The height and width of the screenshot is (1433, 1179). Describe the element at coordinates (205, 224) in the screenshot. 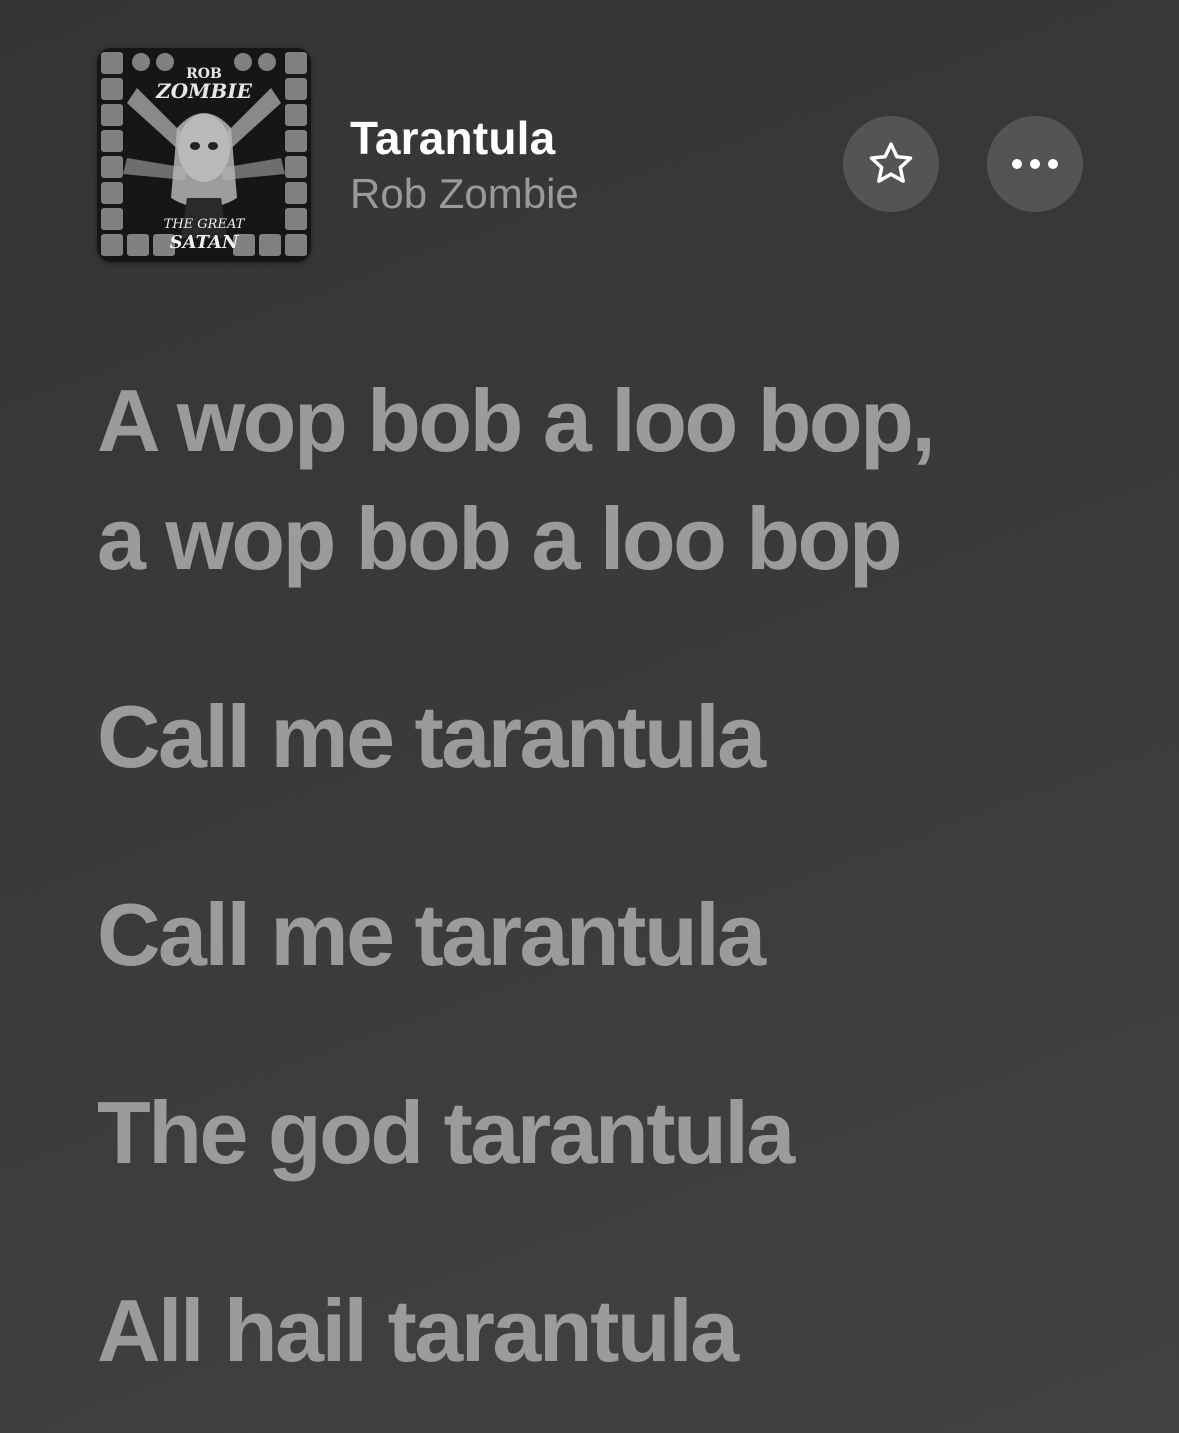

I see `svg-text: THE GREAT` at that location.